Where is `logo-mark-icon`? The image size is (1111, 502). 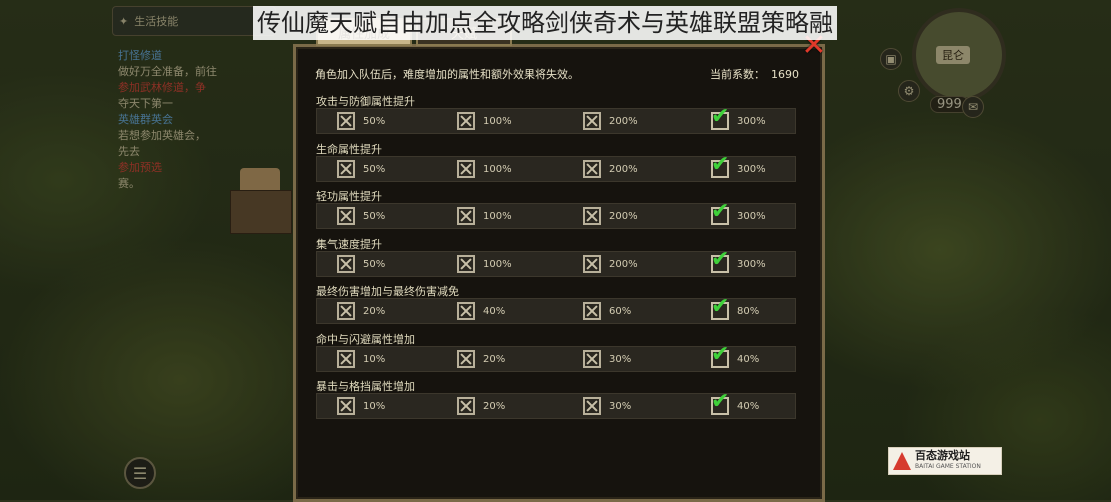
logo-mark-icon is located at coordinates (902, 461).